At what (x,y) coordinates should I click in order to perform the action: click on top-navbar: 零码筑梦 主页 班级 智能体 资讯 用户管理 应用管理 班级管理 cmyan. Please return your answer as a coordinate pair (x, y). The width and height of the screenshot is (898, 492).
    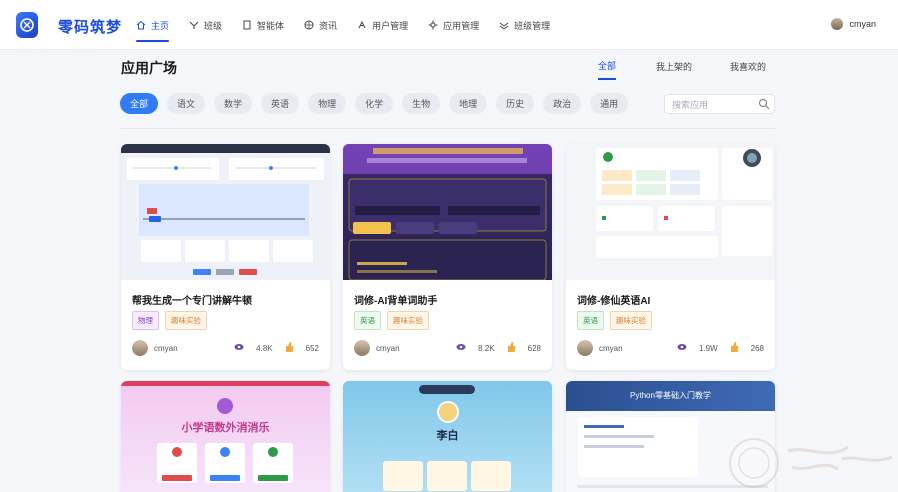
    Looking at the image, I should click on (449, 25).